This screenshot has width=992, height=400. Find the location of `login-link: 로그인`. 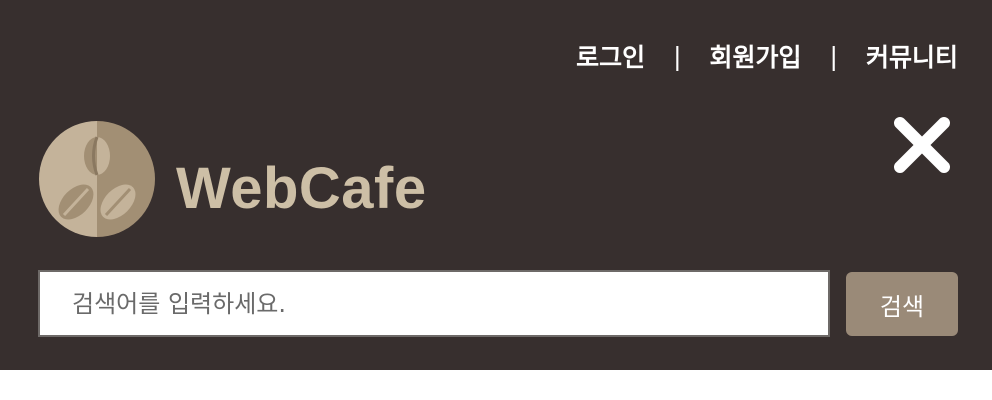

login-link: 로그인 is located at coordinates (610, 56).